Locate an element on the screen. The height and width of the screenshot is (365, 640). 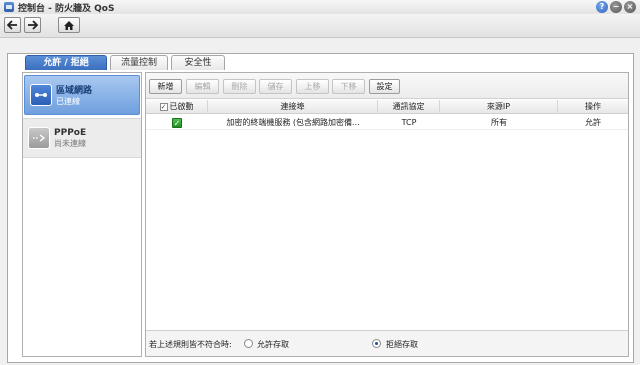
title-bar: 控制台 - 防火牆及 QoS ? − × is located at coordinates (320, 7).